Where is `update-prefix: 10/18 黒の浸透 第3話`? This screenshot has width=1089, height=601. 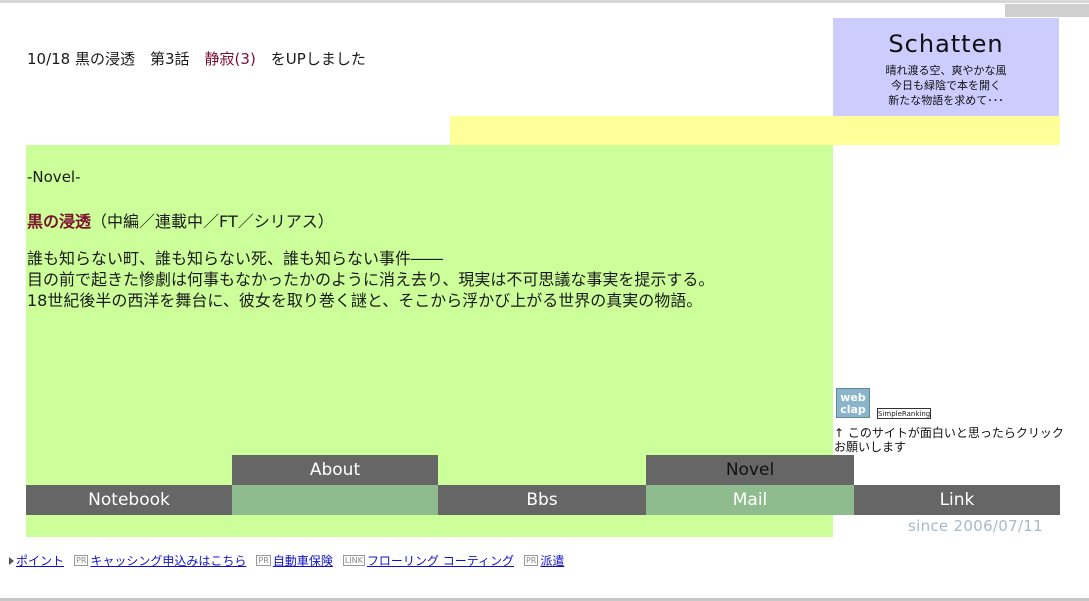
update-prefix: 10/18 黒の浸透 第3話 is located at coordinates (116, 59).